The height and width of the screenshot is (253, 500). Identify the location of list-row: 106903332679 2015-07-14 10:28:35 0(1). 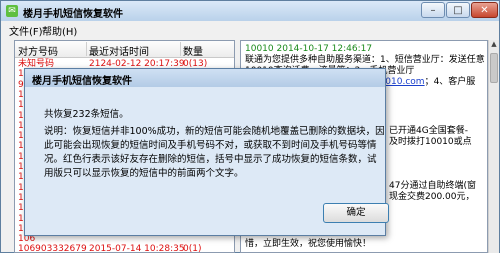
(124, 248).